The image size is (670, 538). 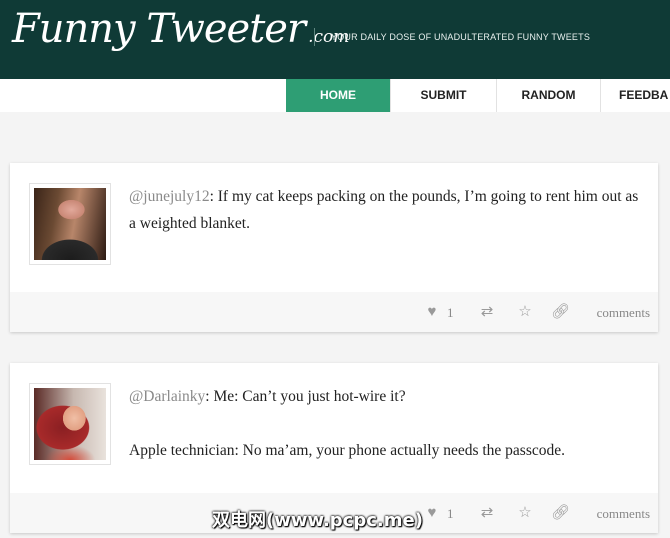 What do you see at coordinates (169, 196) in the screenshot?
I see `tweet-handle: @junejuly12` at bounding box center [169, 196].